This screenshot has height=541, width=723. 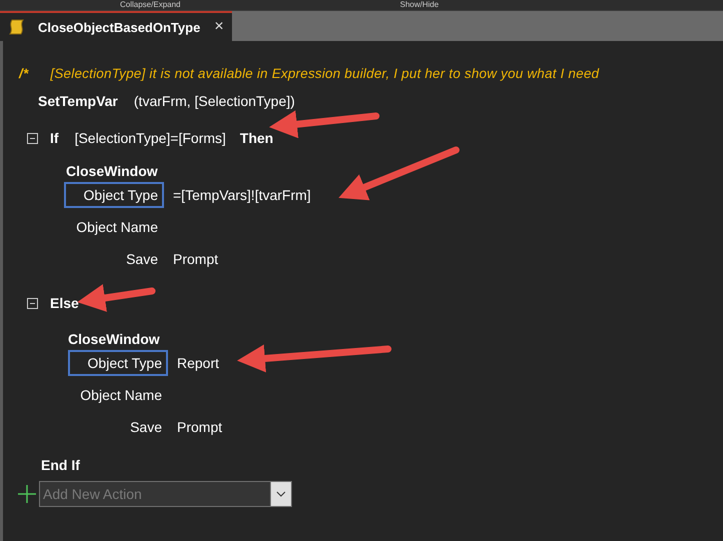 What do you see at coordinates (257, 138) in the screenshot?
I see `then-keyword: Then` at bounding box center [257, 138].